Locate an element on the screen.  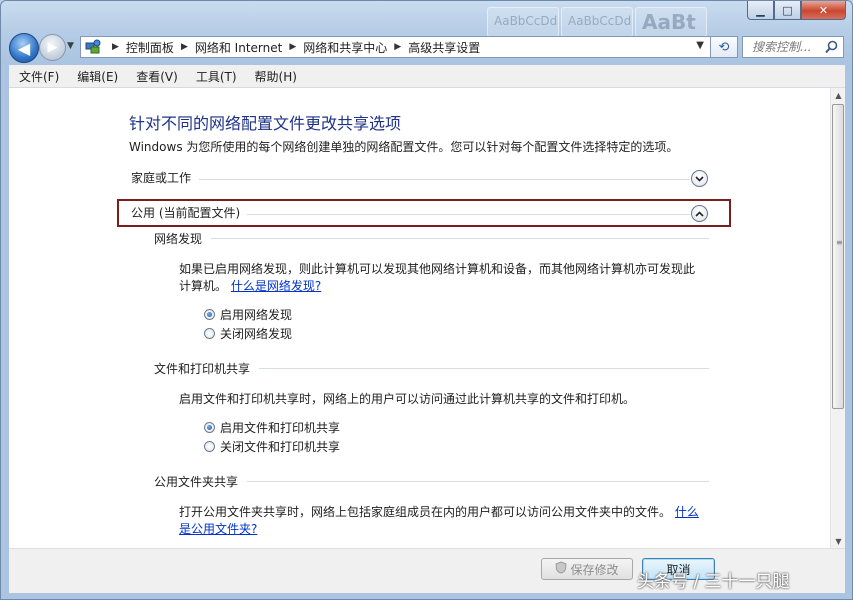
menu-help: 帮助(H) is located at coordinates (275, 76).